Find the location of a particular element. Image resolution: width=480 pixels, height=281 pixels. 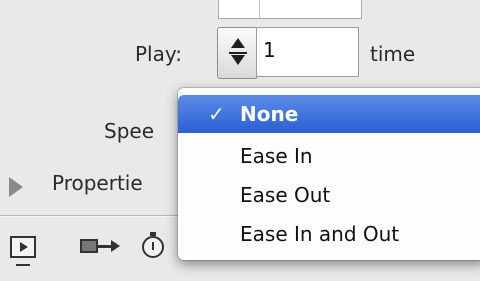

properties-label: Propertie is located at coordinates (97, 183).